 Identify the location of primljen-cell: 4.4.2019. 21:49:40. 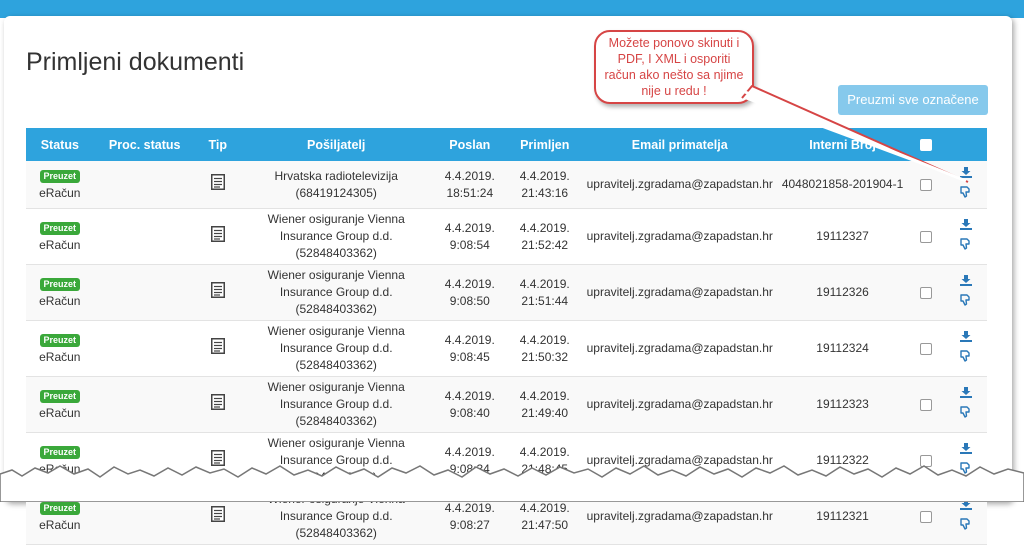
(545, 405).